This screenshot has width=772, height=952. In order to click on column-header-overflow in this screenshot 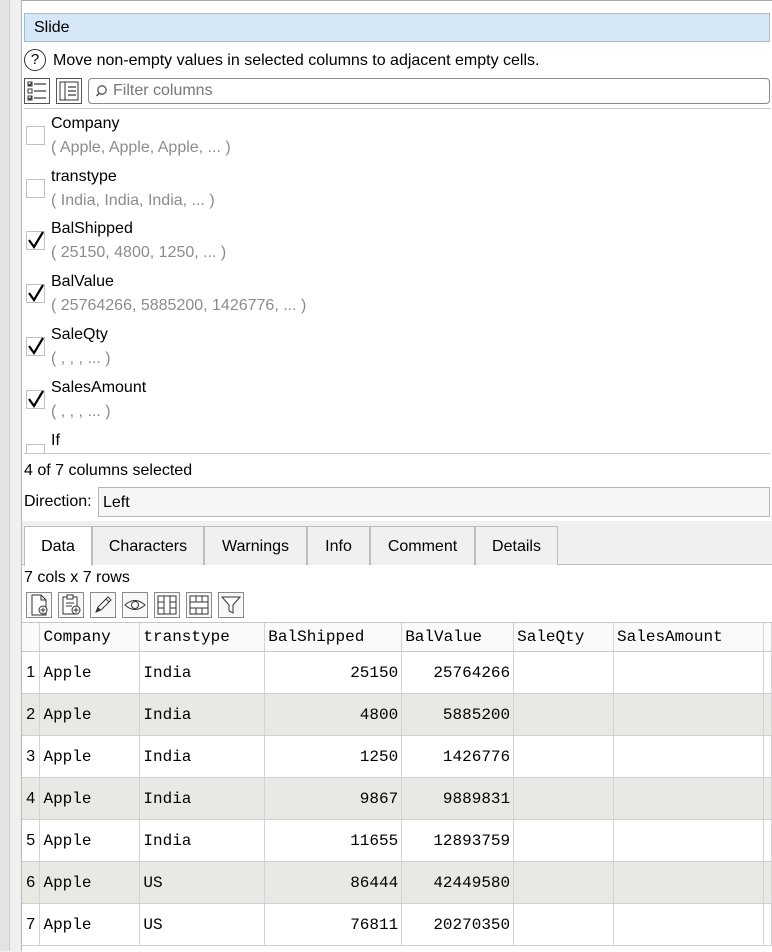, I will do `click(767, 637)`.